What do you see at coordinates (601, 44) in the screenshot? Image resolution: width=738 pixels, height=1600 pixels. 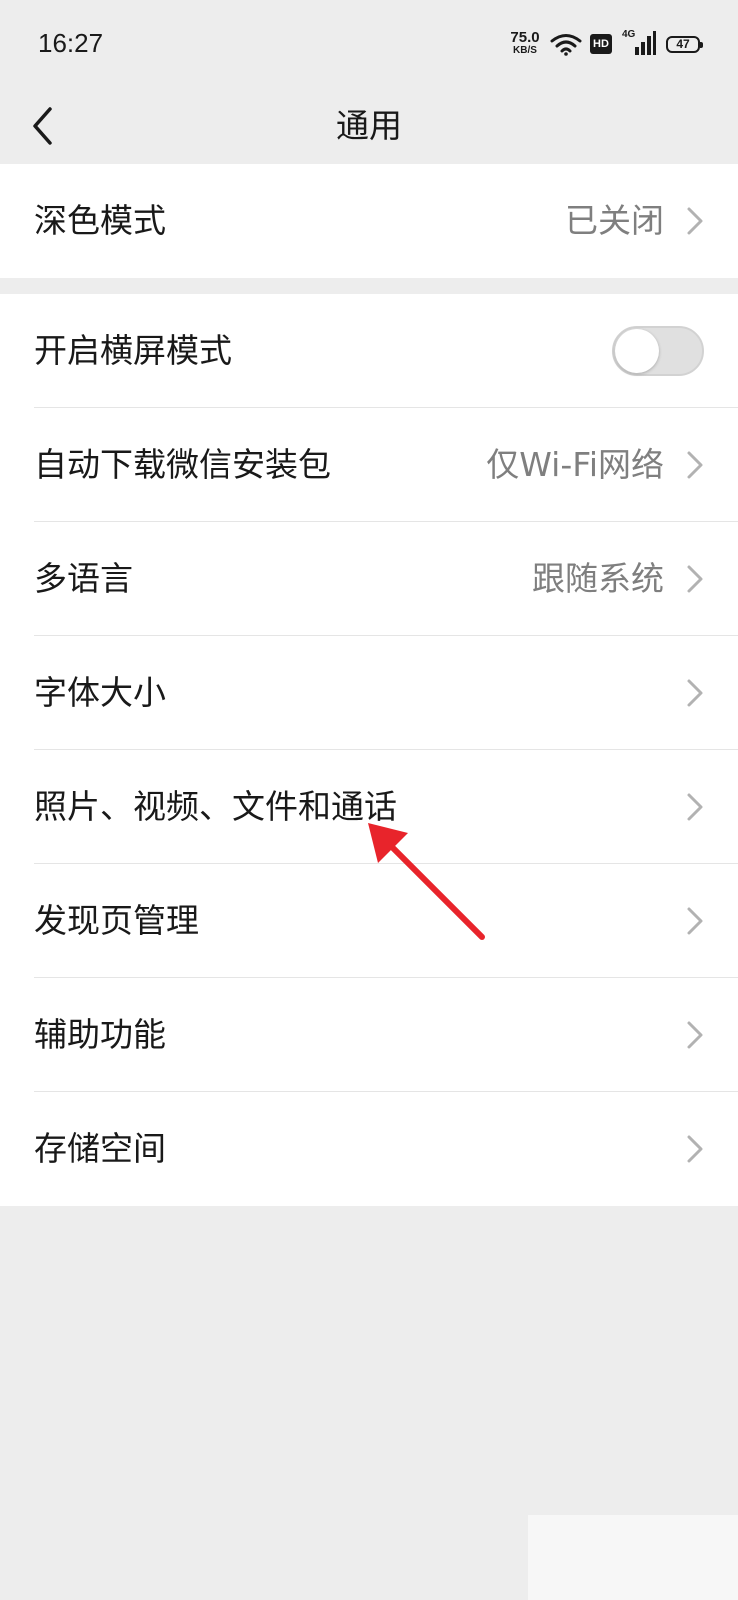 I see `hd-icon: HD` at bounding box center [601, 44].